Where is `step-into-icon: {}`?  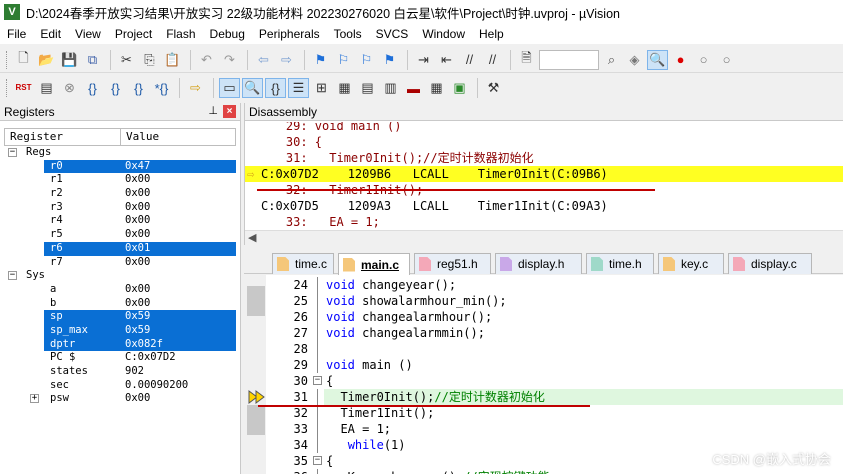
step-into-icon: {} is located at coordinates (92, 88).